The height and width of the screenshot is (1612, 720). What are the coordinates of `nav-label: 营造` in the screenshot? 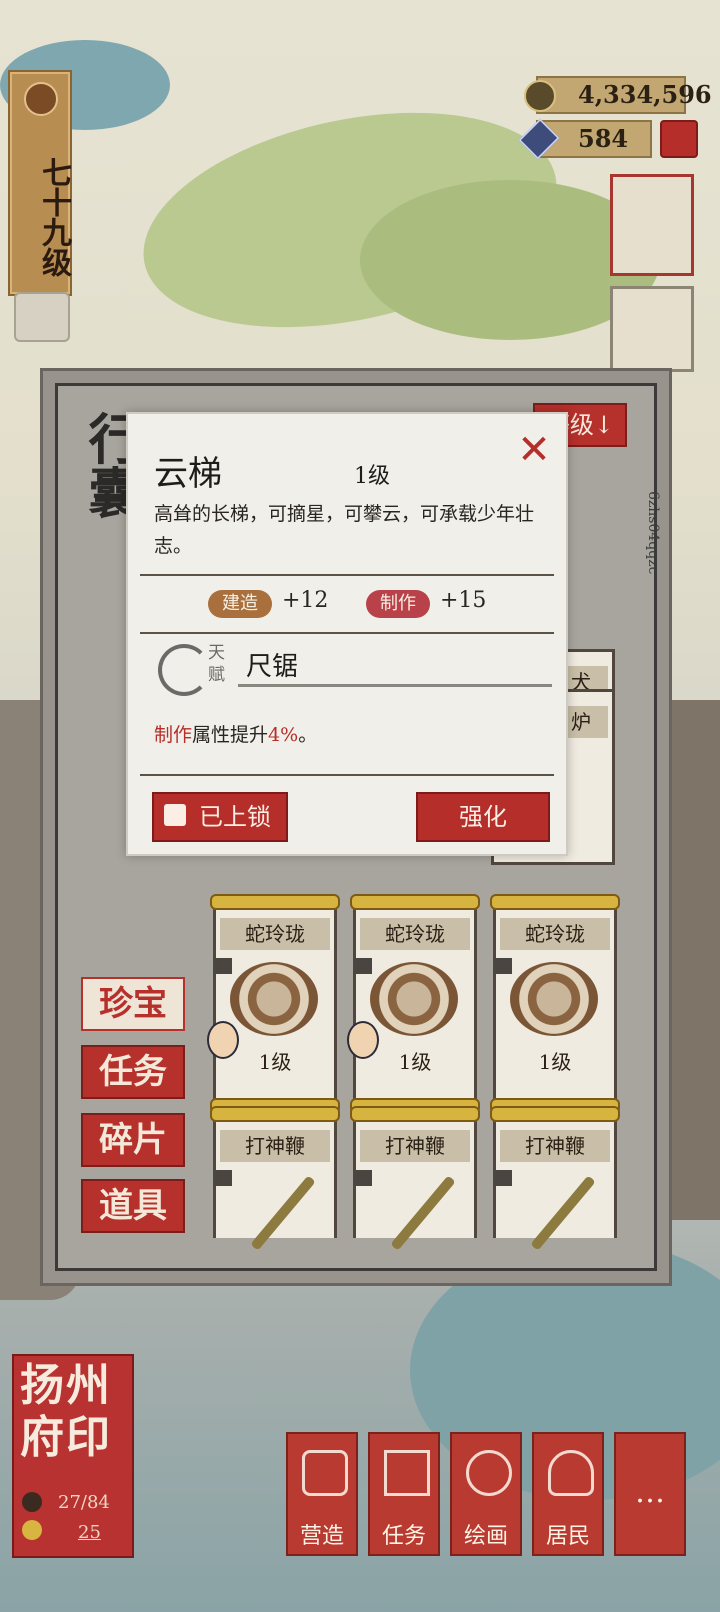 It's located at (321, 1536).